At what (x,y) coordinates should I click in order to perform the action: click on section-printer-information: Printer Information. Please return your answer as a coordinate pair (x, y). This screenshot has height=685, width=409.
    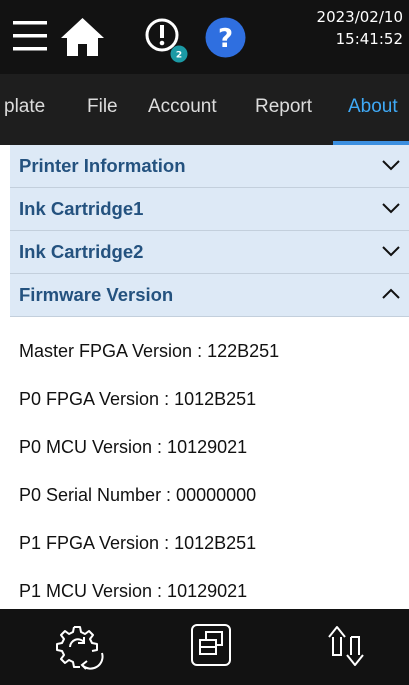
    Looking at the image, I should click on (209, 166).